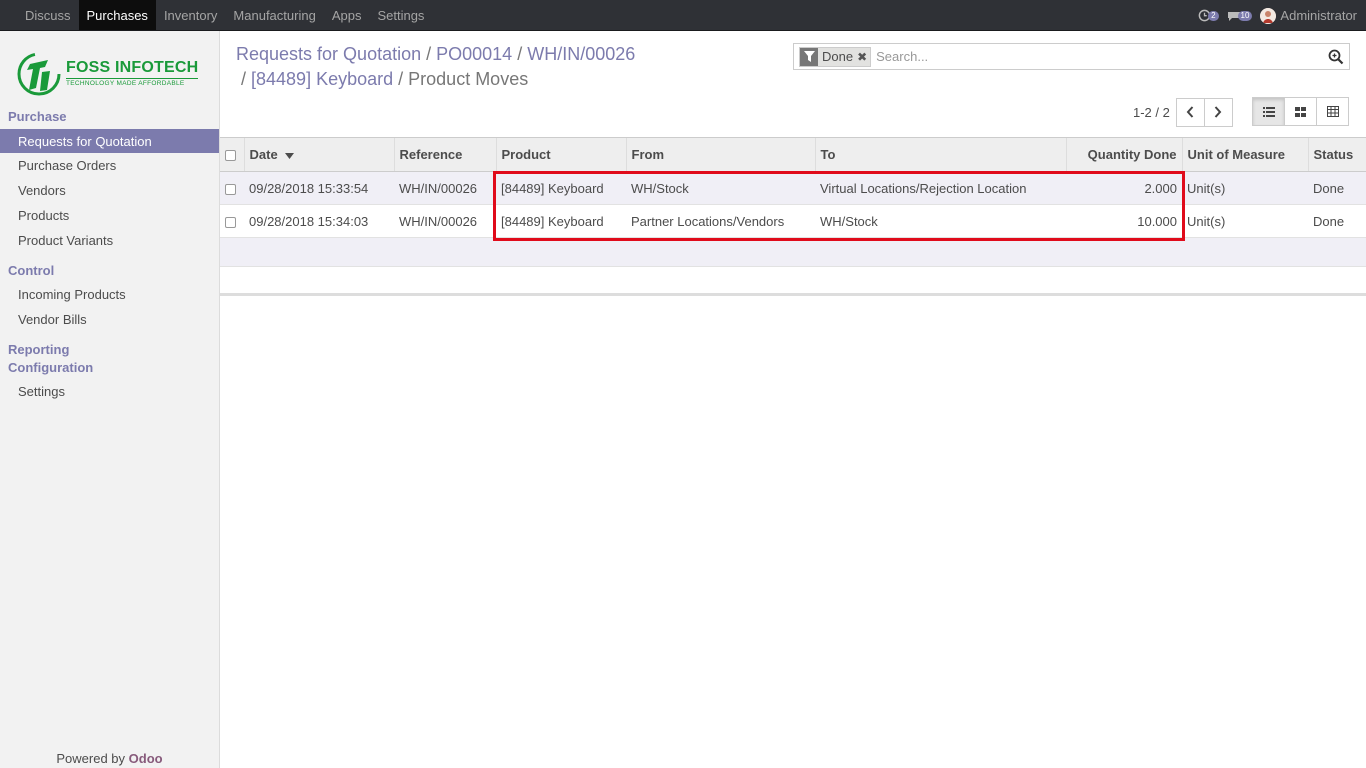 The image size is (1366, 768). What do you see at coordinates (1123, 154) in the screenshot?
I see `column-quantity-done: Quantity Done` at bounding box center [1123, 154].